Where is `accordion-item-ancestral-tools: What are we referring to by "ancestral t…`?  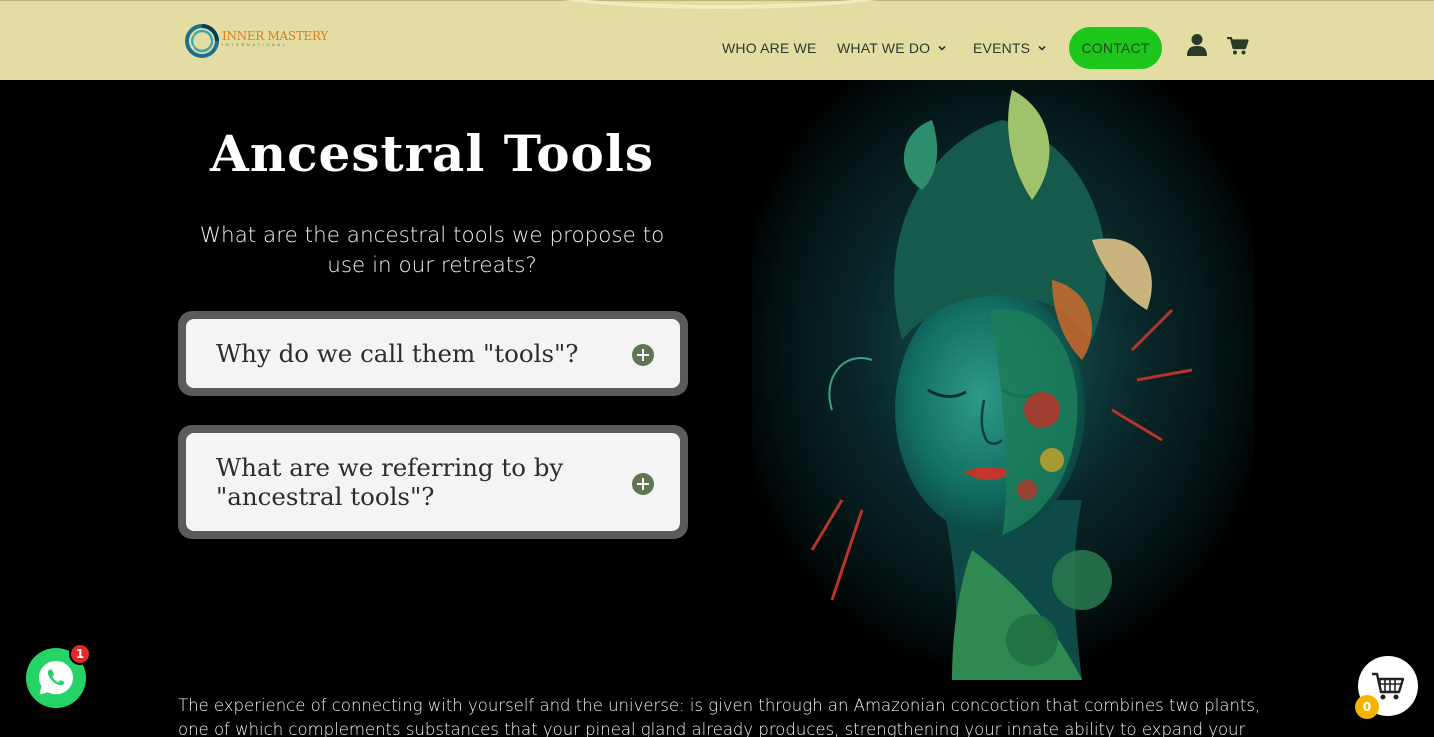 accordion-item-ancestral-tools: What are we referring to by "ancestral t… is located at coordinates (433, 482).